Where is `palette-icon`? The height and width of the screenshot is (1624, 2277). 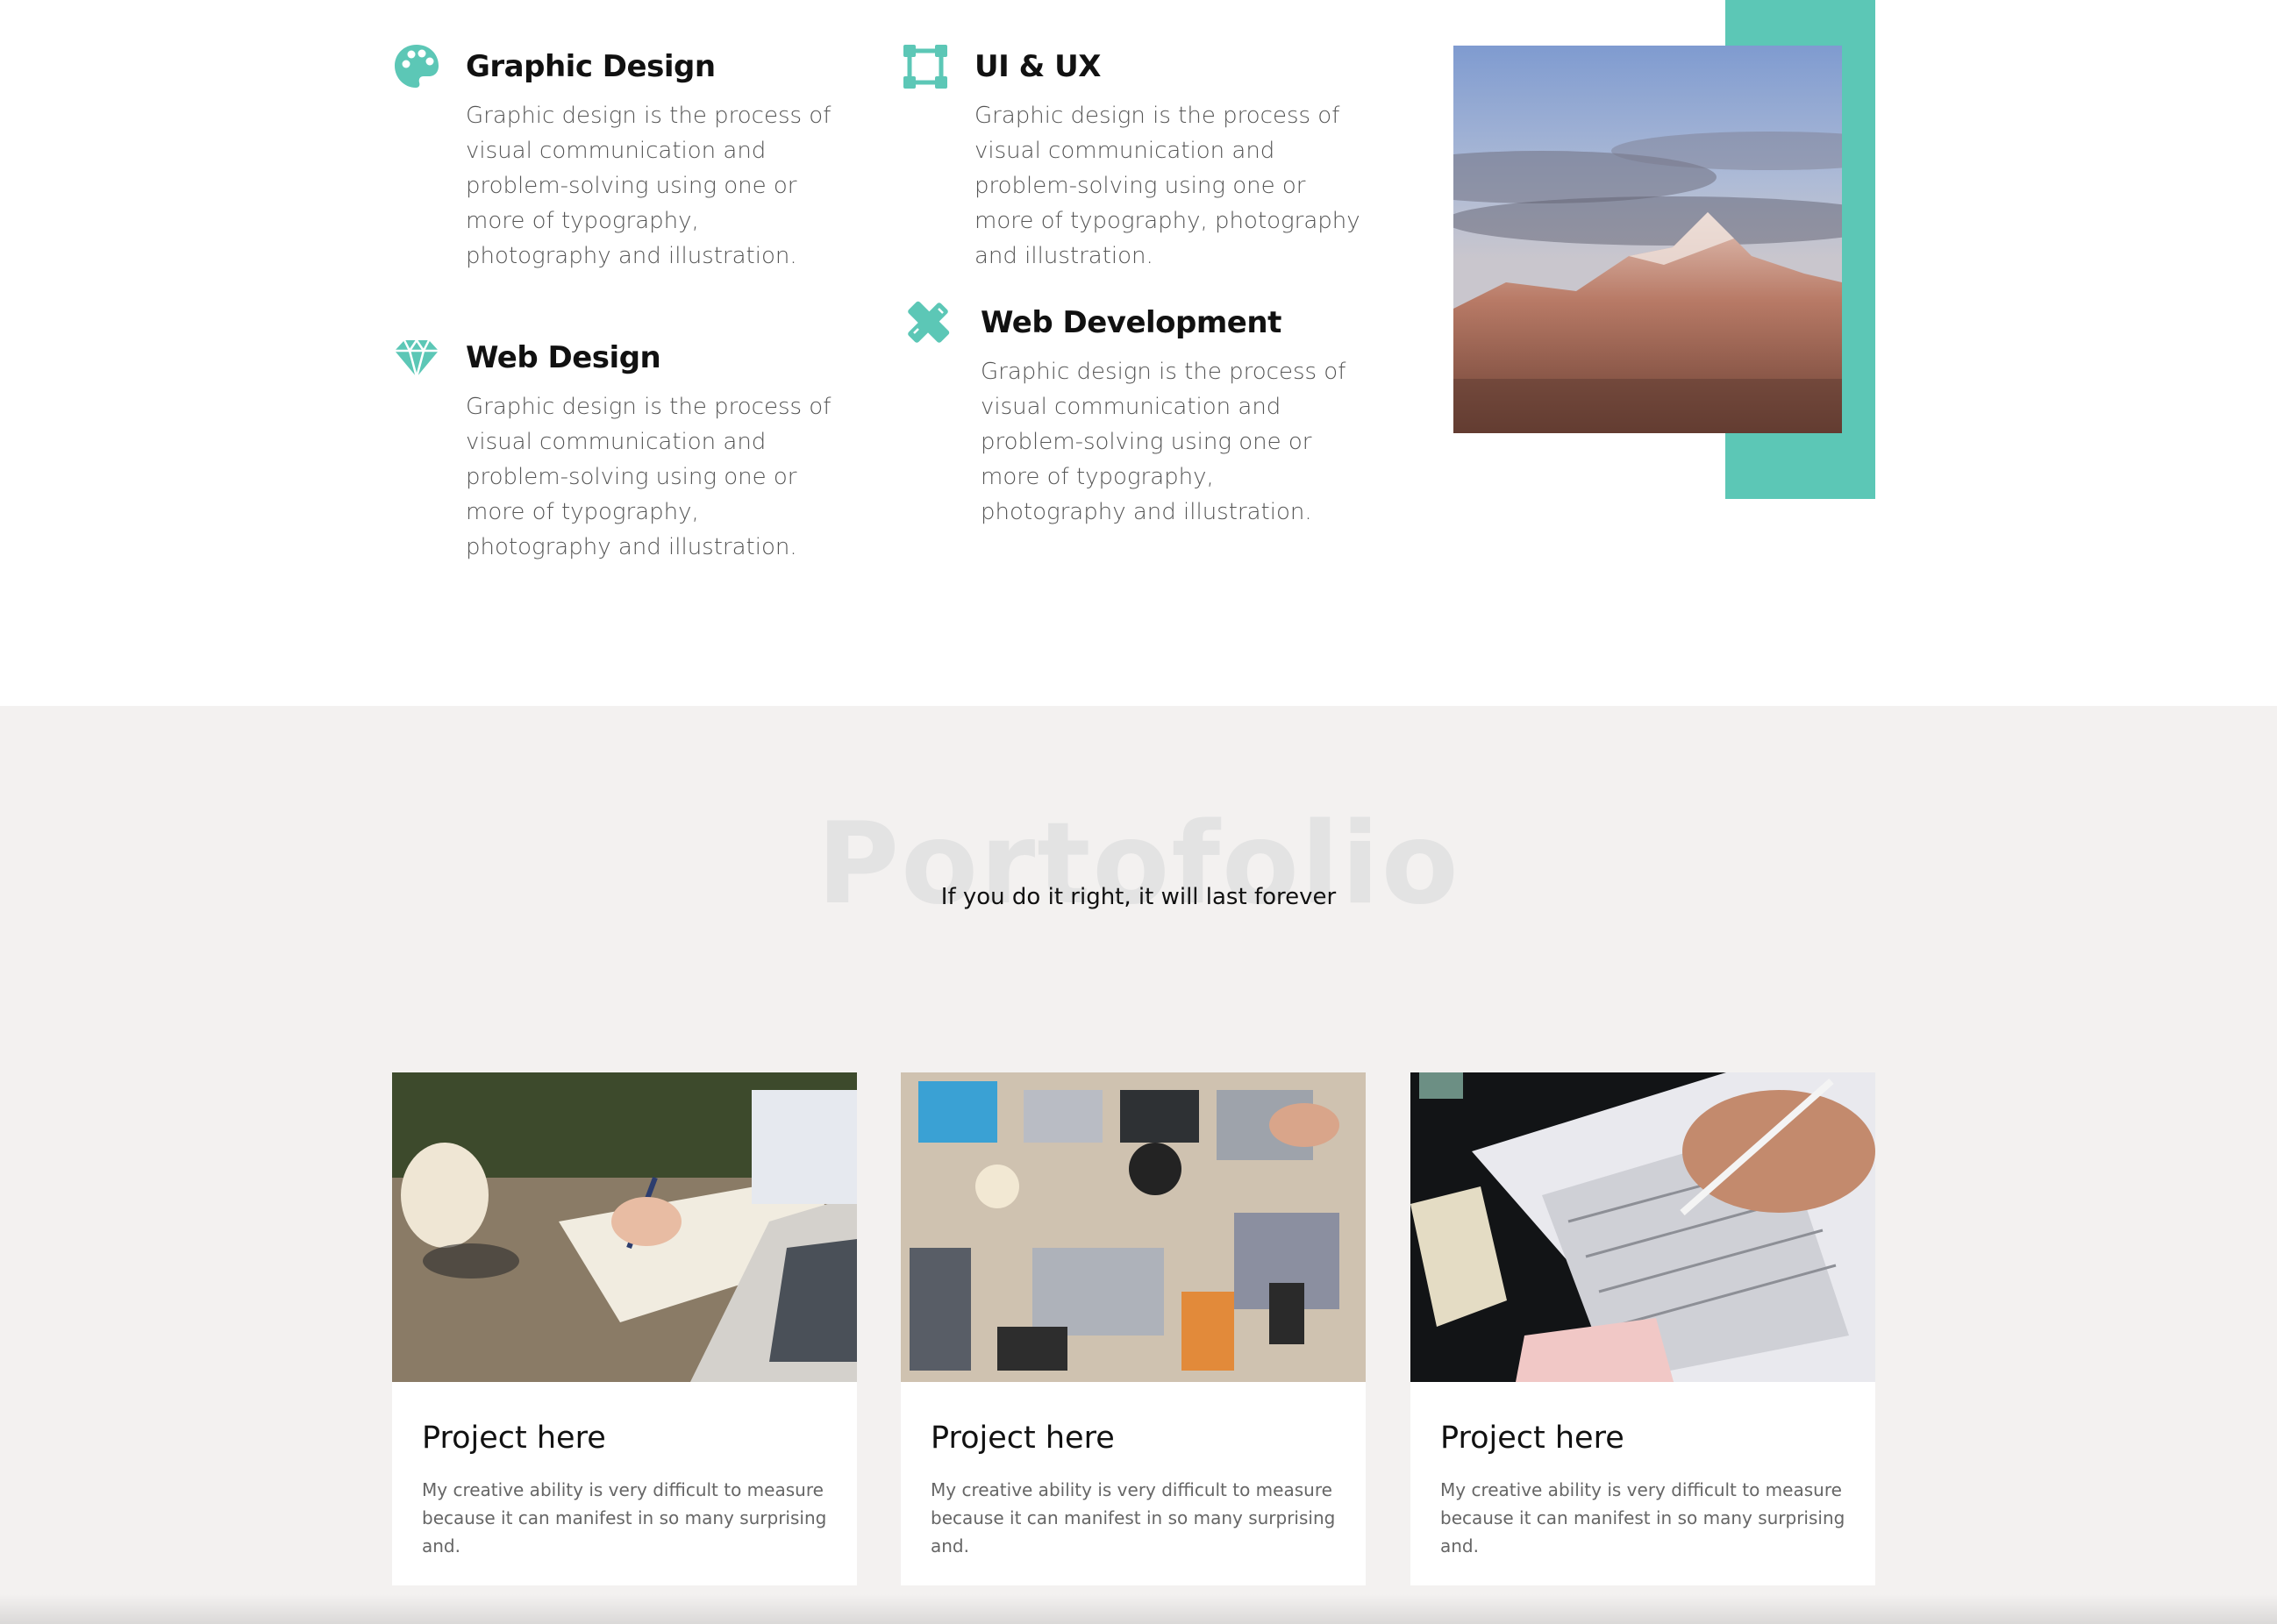
palette-icon is located at coordinates (416, 67).